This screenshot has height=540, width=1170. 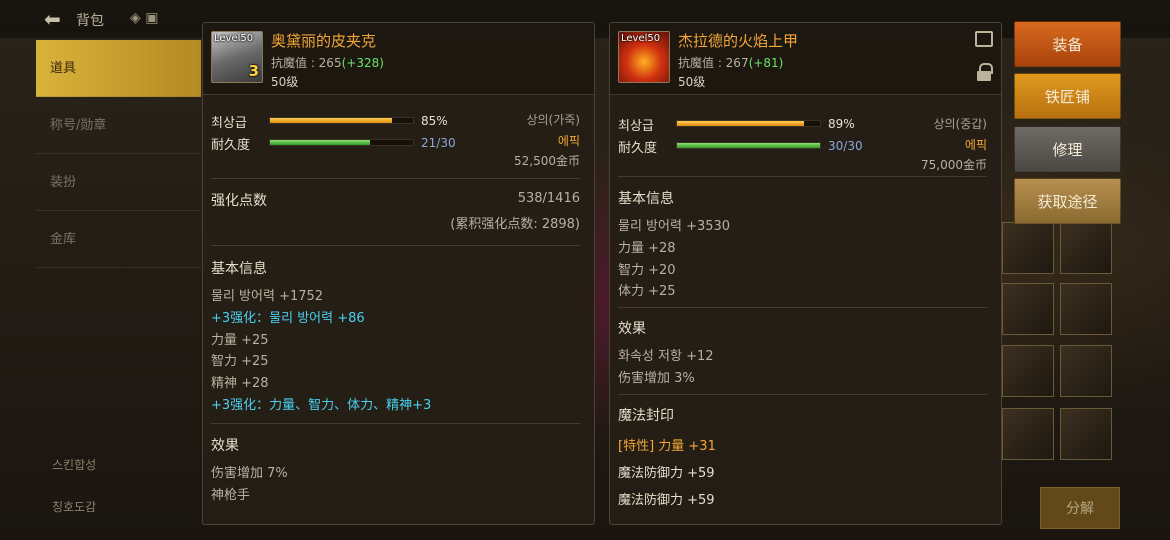 I want to click on magic-resist: 抗魔值 : 267(+81), so click(x=730, y=62).